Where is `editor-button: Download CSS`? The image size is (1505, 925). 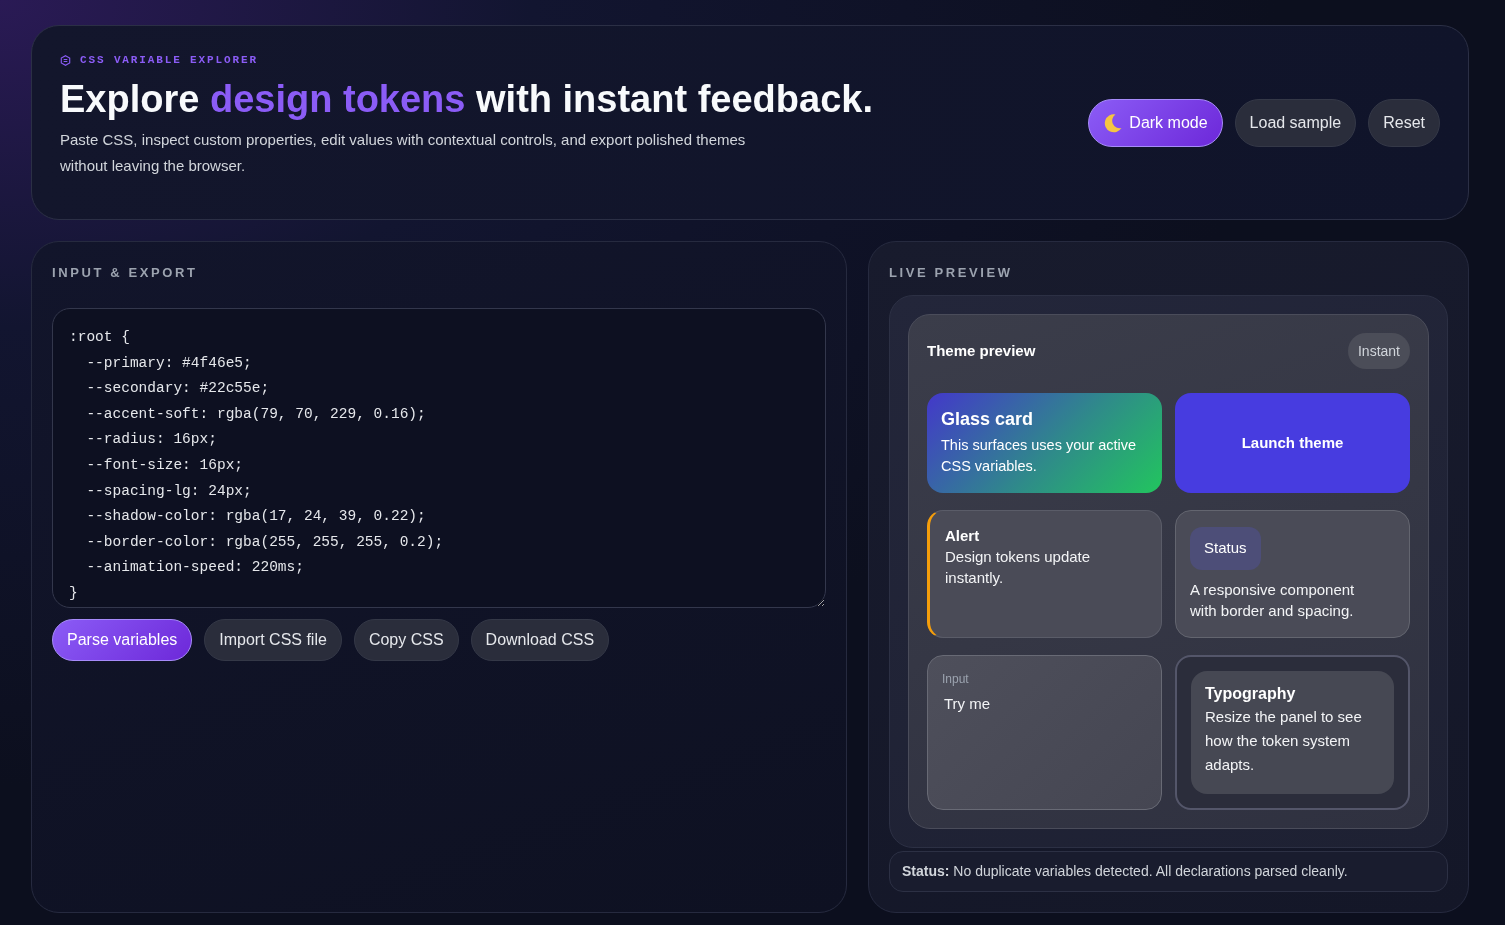
editor-button: Download CSS is located at coordinates (540, 640).